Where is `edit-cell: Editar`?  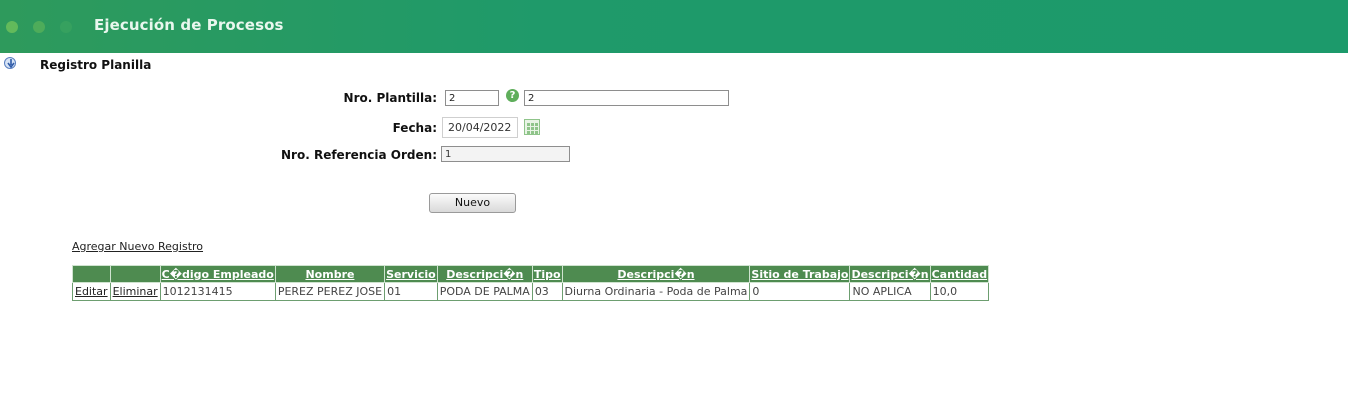 edit-cell: Editar is located at coordinates (91, 291).